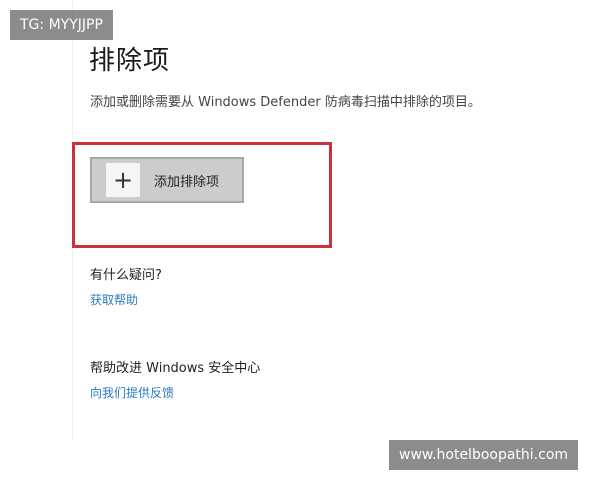 The image size is (600, 480). Describe the element at coordinates (123, 180) in the screenshot. I see `plus-icon: +` at that location.